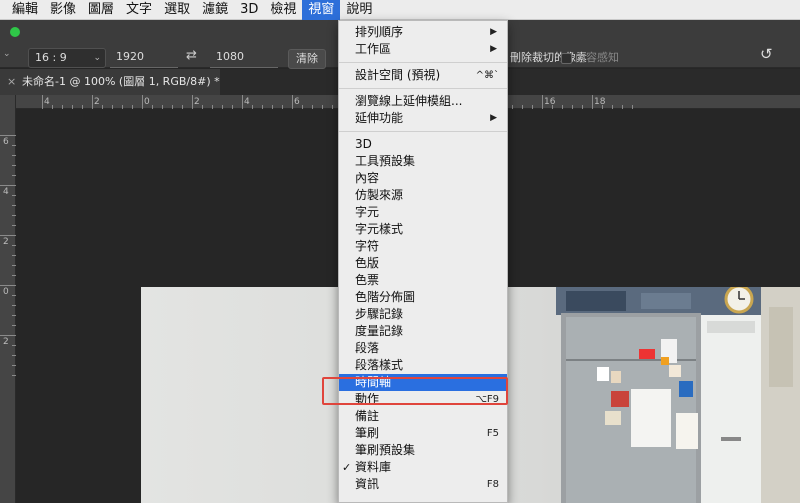  What do you see at coordinates (423, 484) in the screenshot?
I see `menu-item: 資訊 F8` at bounding box center [423, 484].